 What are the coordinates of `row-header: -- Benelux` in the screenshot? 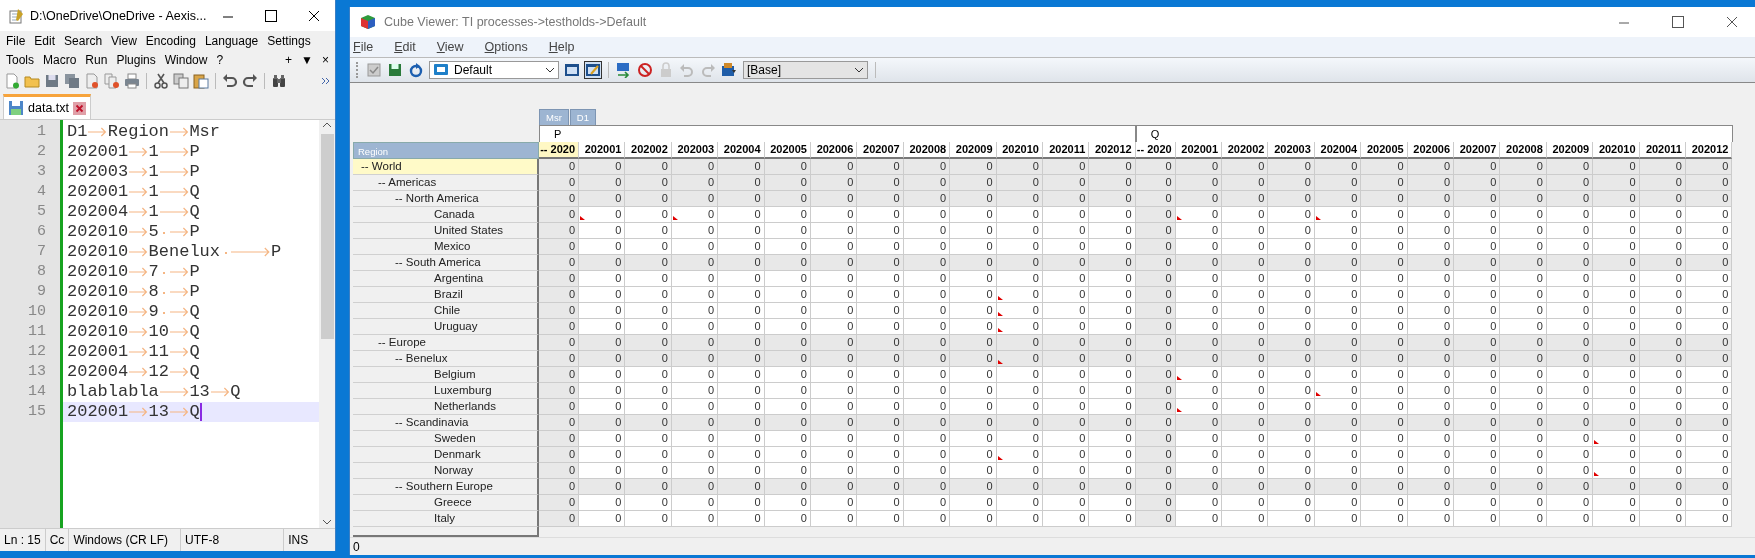 It's located at (446, 359).